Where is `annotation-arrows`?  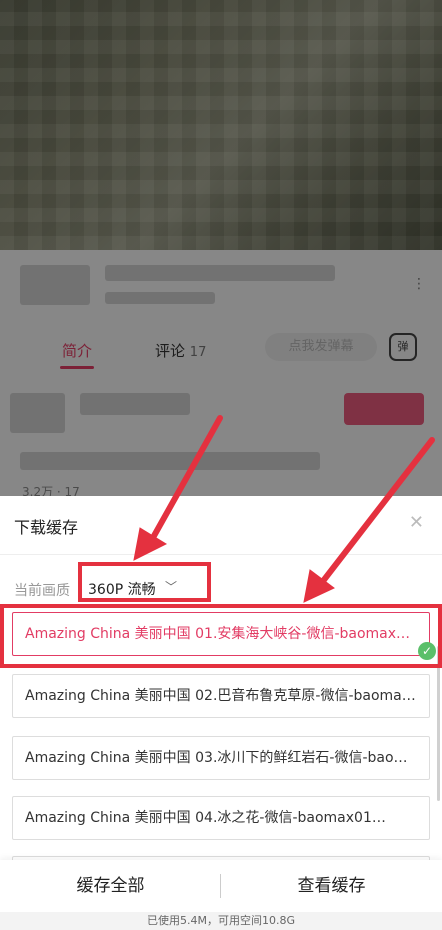
annotation-arrows is located at coordinates (284, 509).